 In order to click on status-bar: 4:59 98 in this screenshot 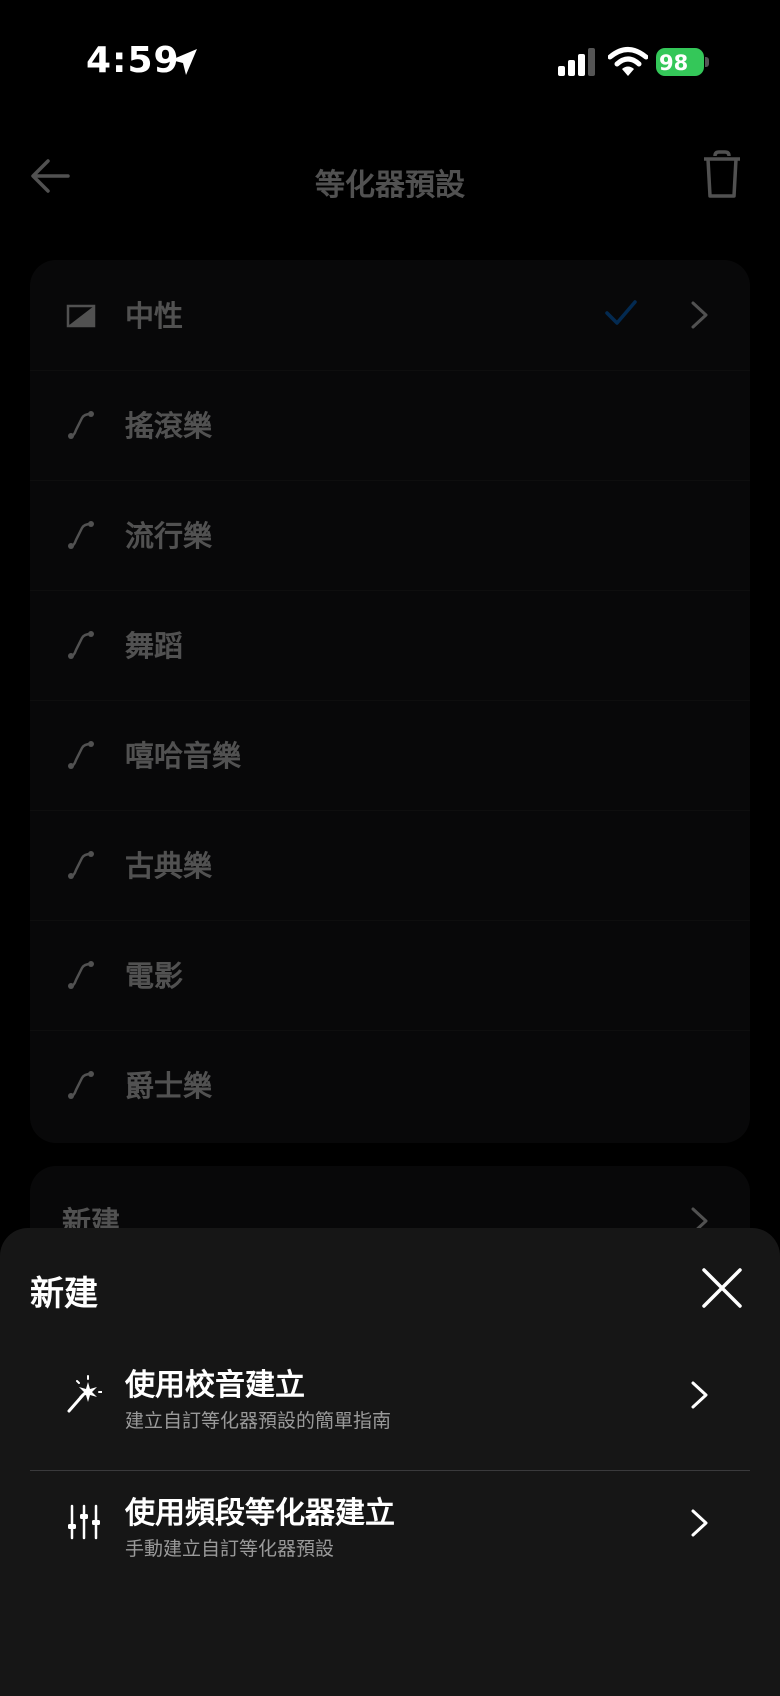, I will do `click(390, 65)`.